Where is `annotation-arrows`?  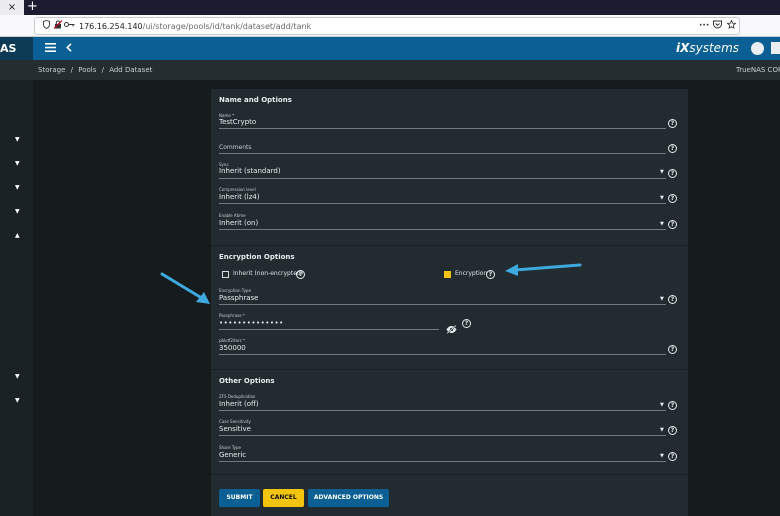 annotation-arrows is located at coordinates (371, 283).